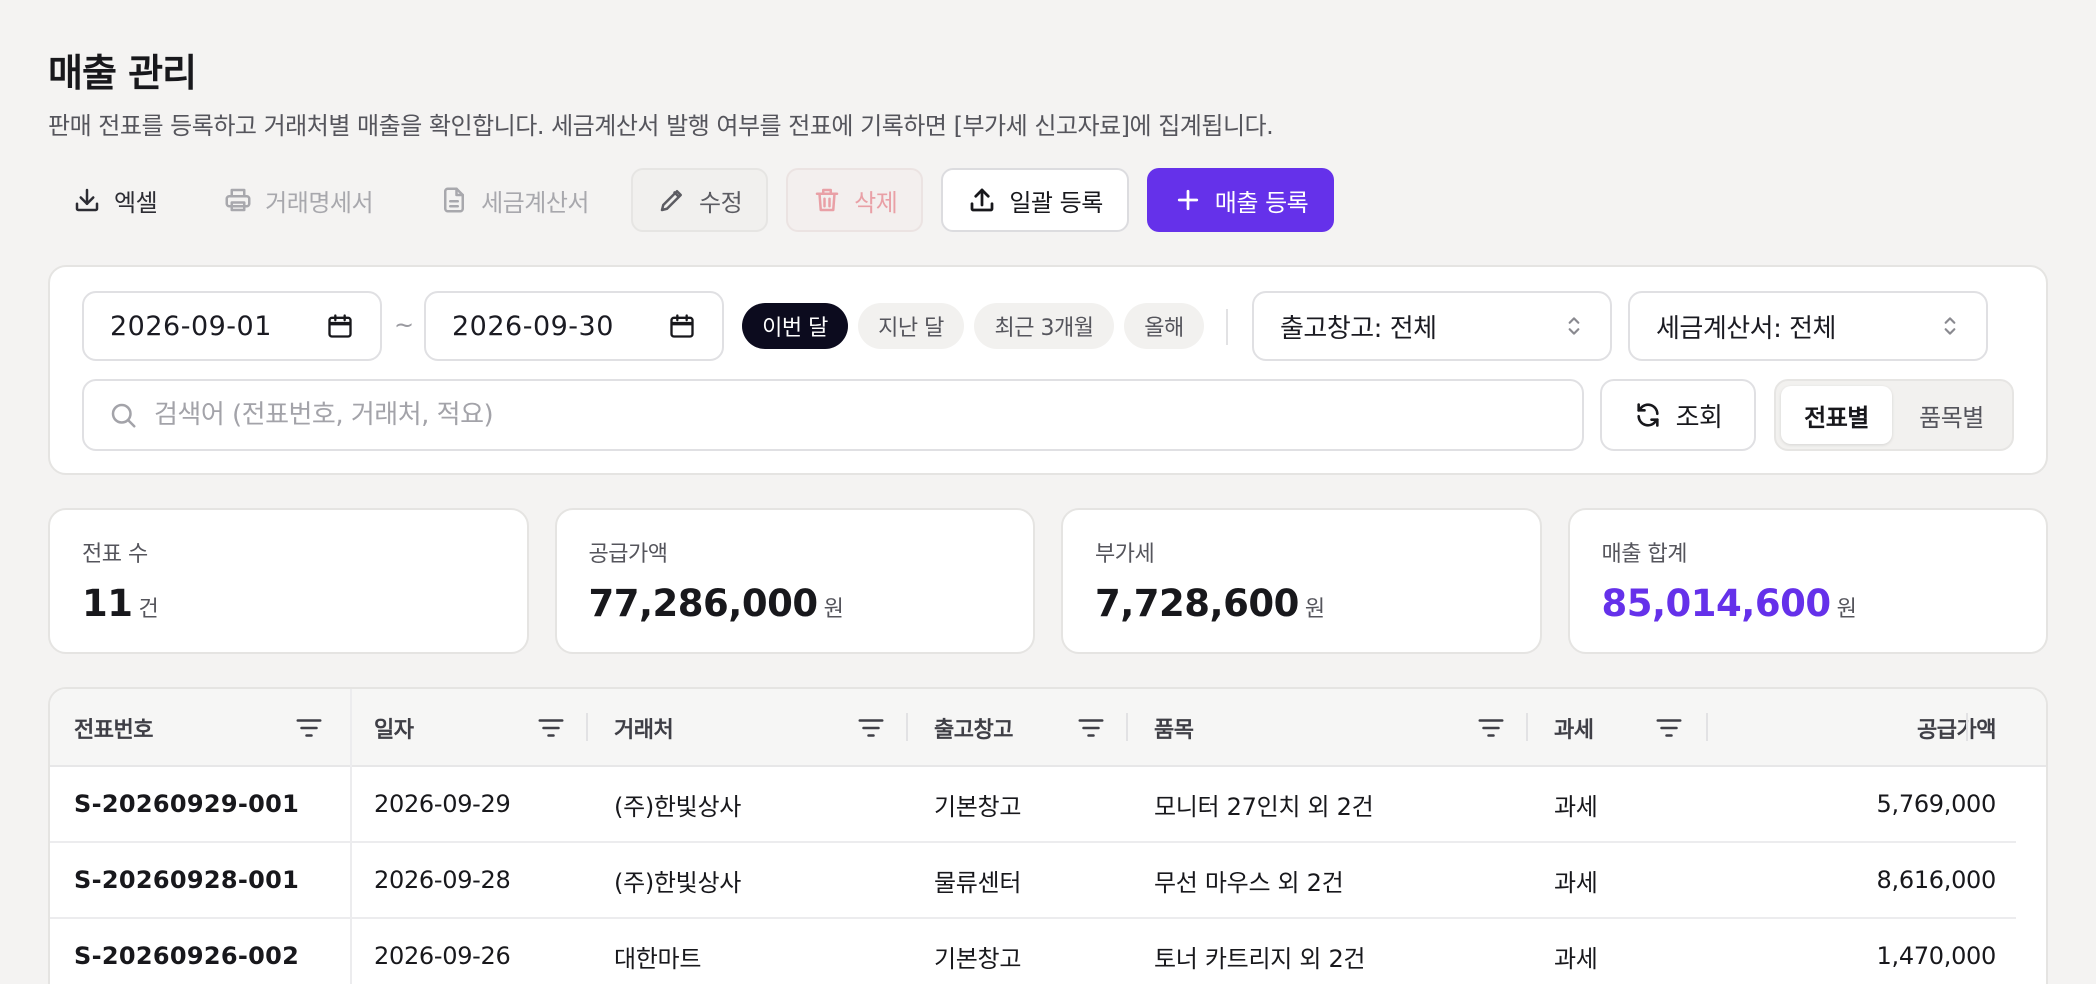 The image size is (2096, 984). I want to click on cell-warehouse: 물류센터, so click(978, 882).